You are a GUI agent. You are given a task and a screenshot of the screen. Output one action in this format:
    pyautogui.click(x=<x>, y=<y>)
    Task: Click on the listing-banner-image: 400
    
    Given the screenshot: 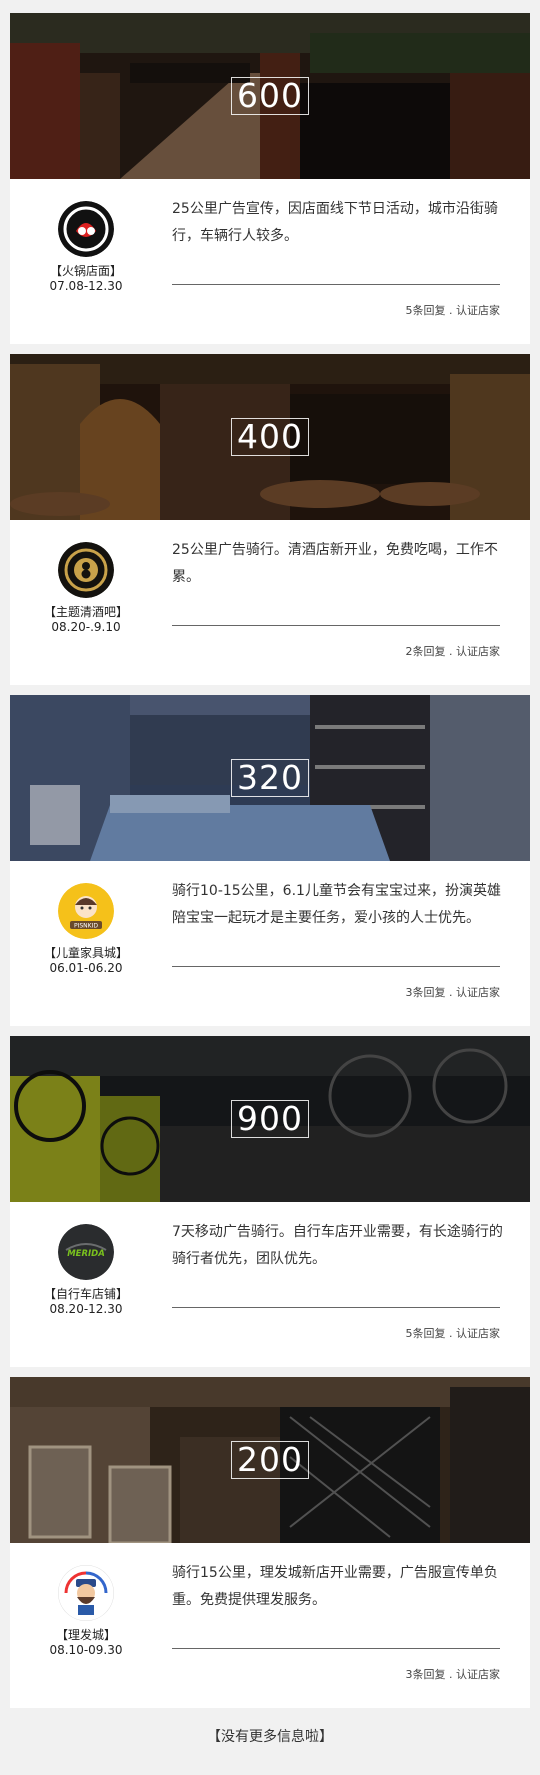 What is the action you would take?
    pyautogui.click(x=270, y=437)
    